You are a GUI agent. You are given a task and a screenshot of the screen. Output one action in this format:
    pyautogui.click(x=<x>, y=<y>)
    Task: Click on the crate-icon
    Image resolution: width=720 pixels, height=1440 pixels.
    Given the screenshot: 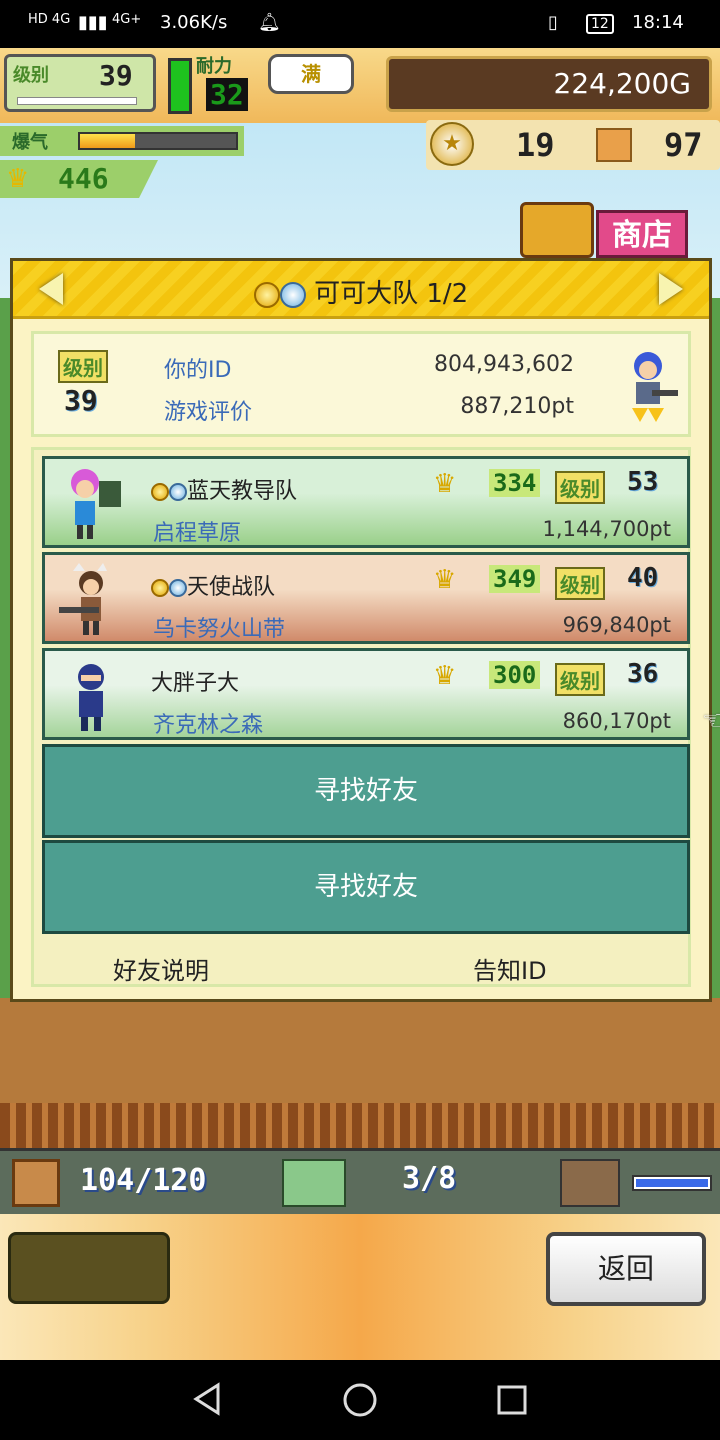 What is the action you would take?
    pyautogui.click(x=36, y=1183)
    